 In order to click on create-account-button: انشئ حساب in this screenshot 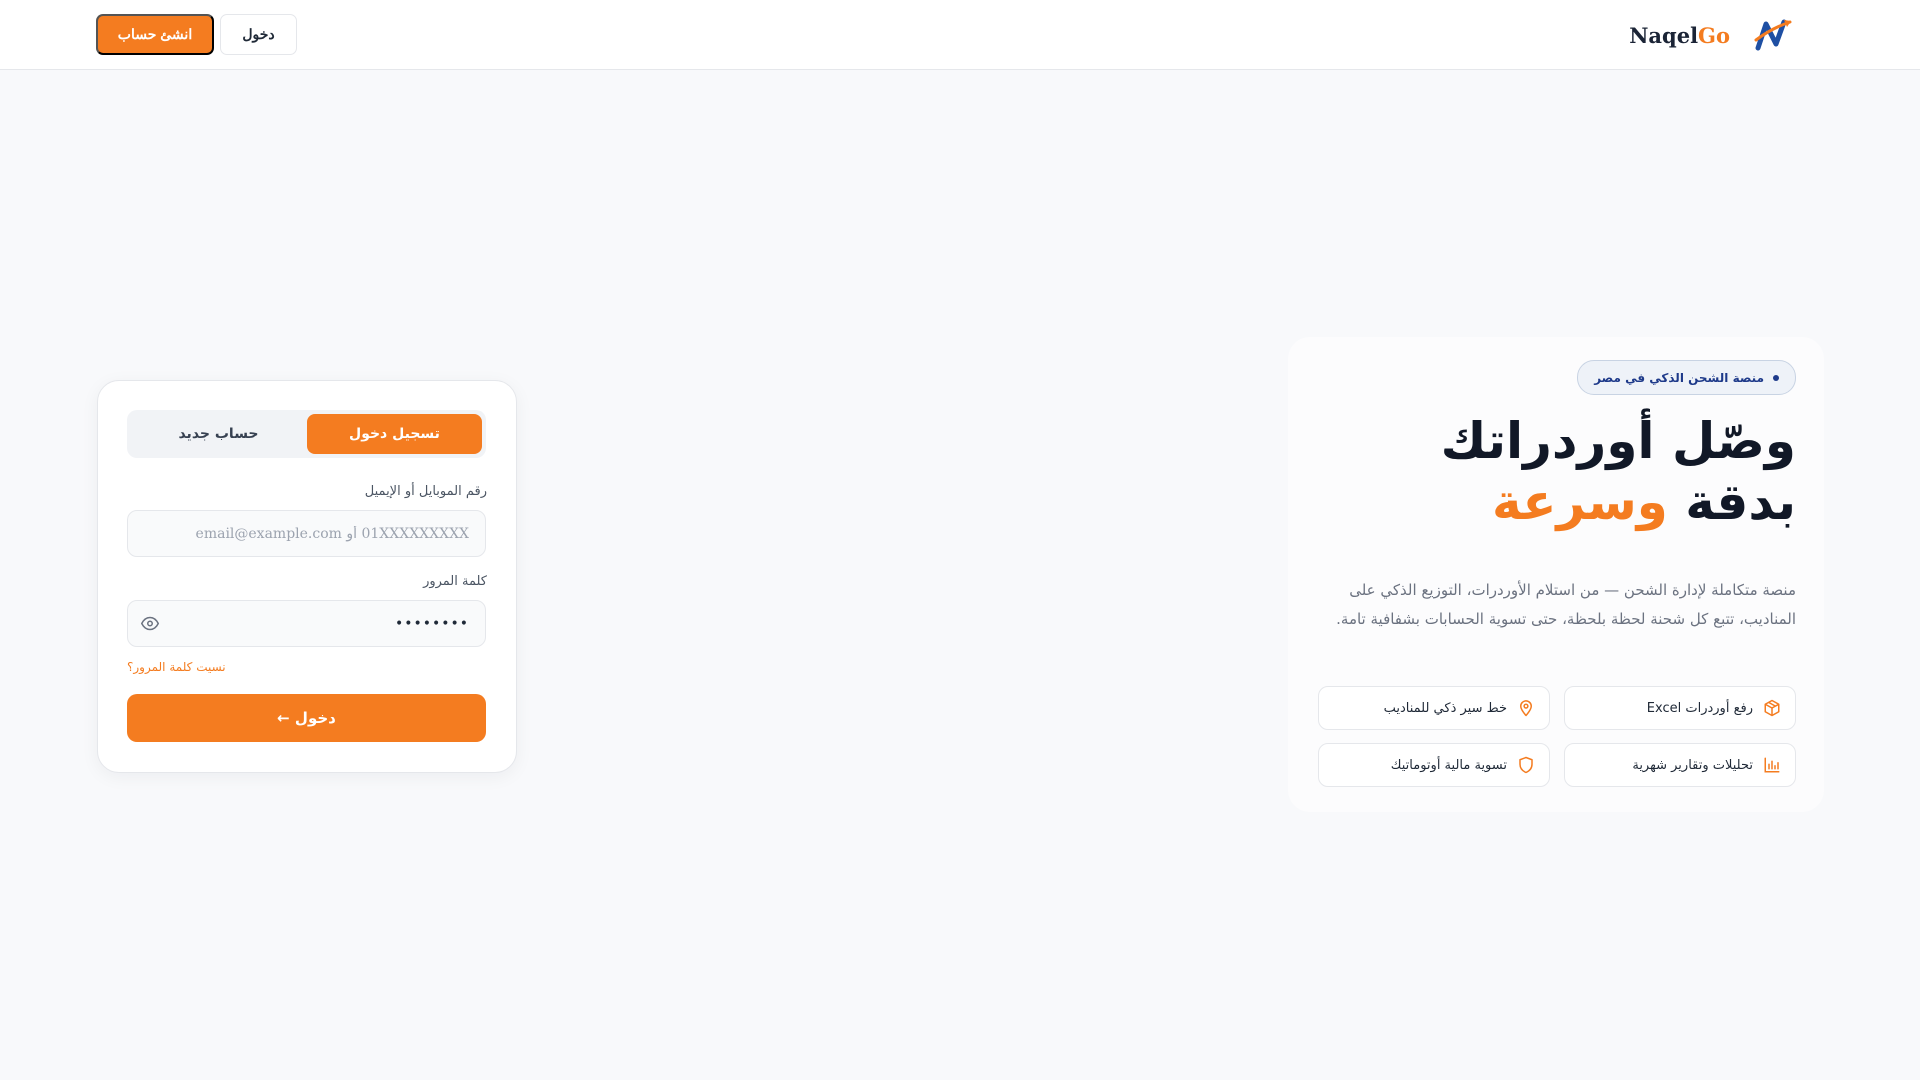, I will do `click(155, 34)`.